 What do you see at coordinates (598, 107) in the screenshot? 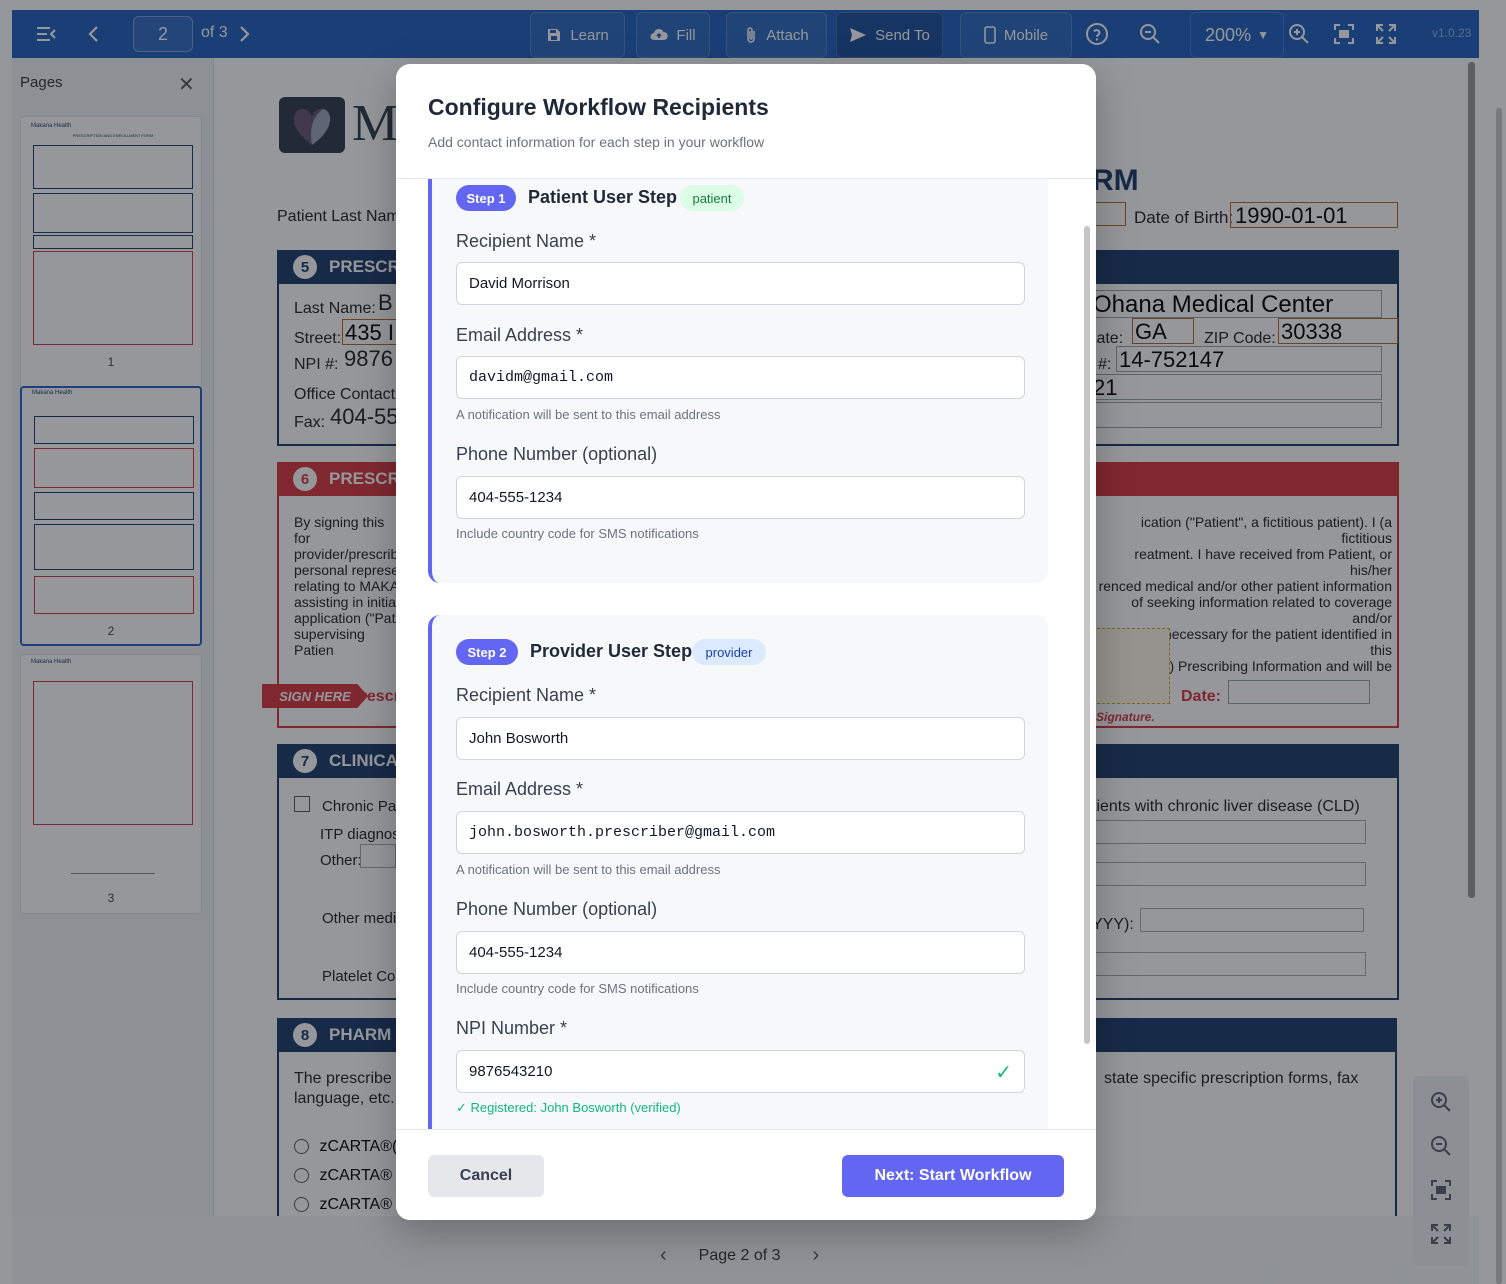
I see `modal-title: Configure Workflow Recipients` at bounding box center [598, 107].